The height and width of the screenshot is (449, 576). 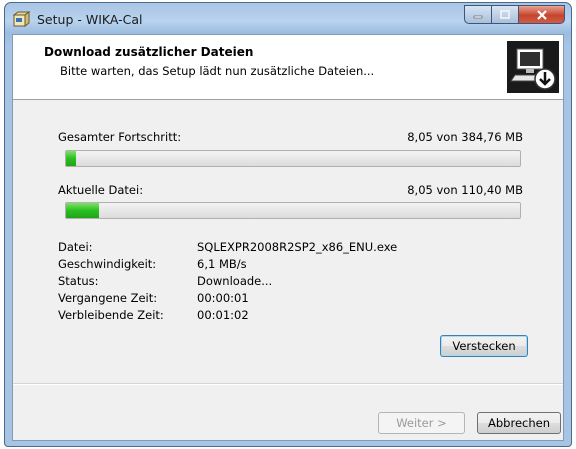 I want to click on detail-value-remaining: 00:01:02, so click(x=223, y=315).